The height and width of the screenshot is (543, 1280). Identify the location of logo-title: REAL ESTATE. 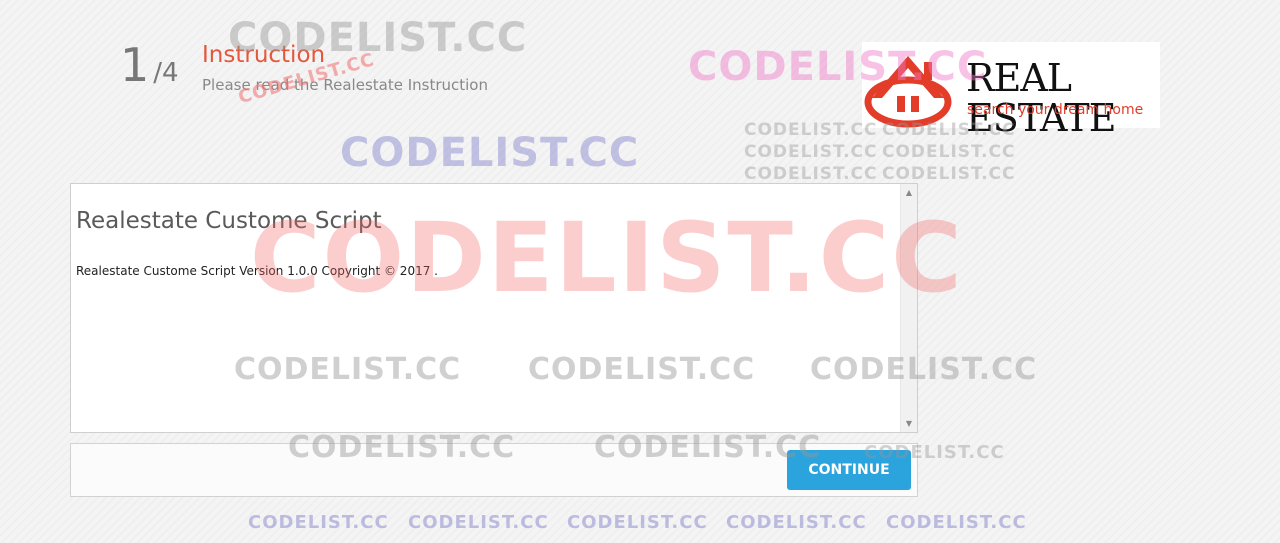
(1041, 98).